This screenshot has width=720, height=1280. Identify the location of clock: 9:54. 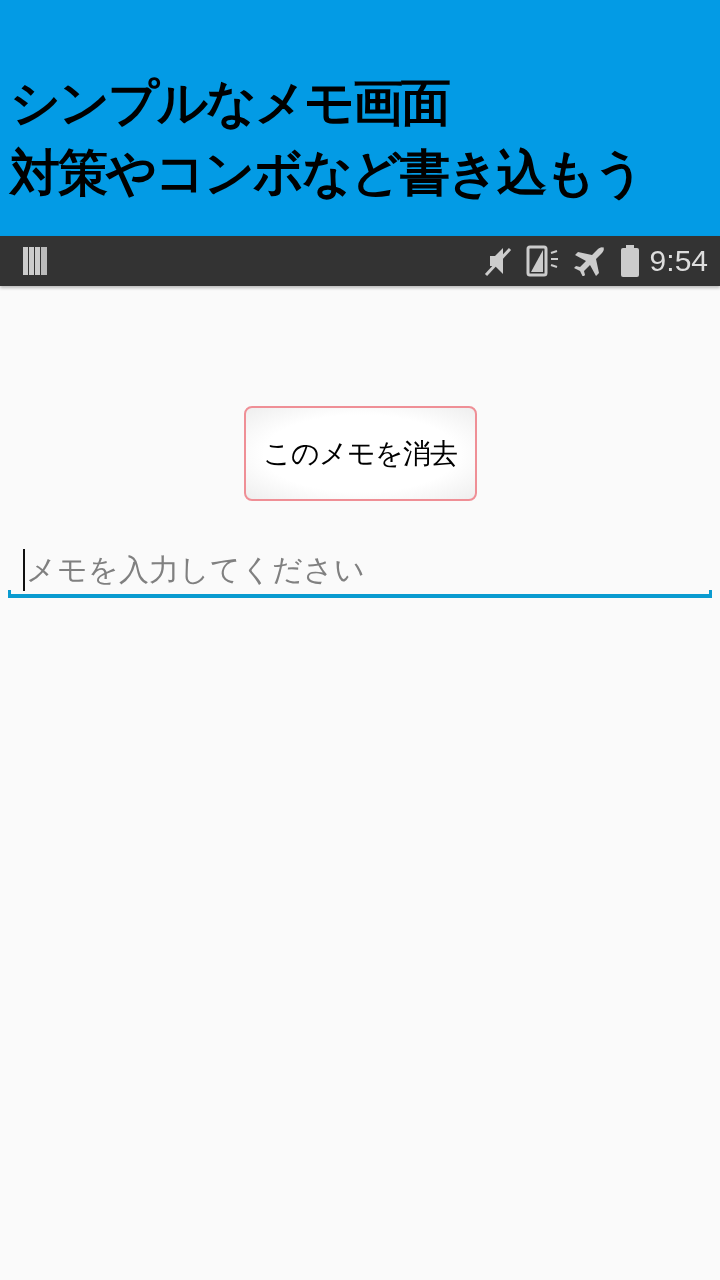
(678, 261).